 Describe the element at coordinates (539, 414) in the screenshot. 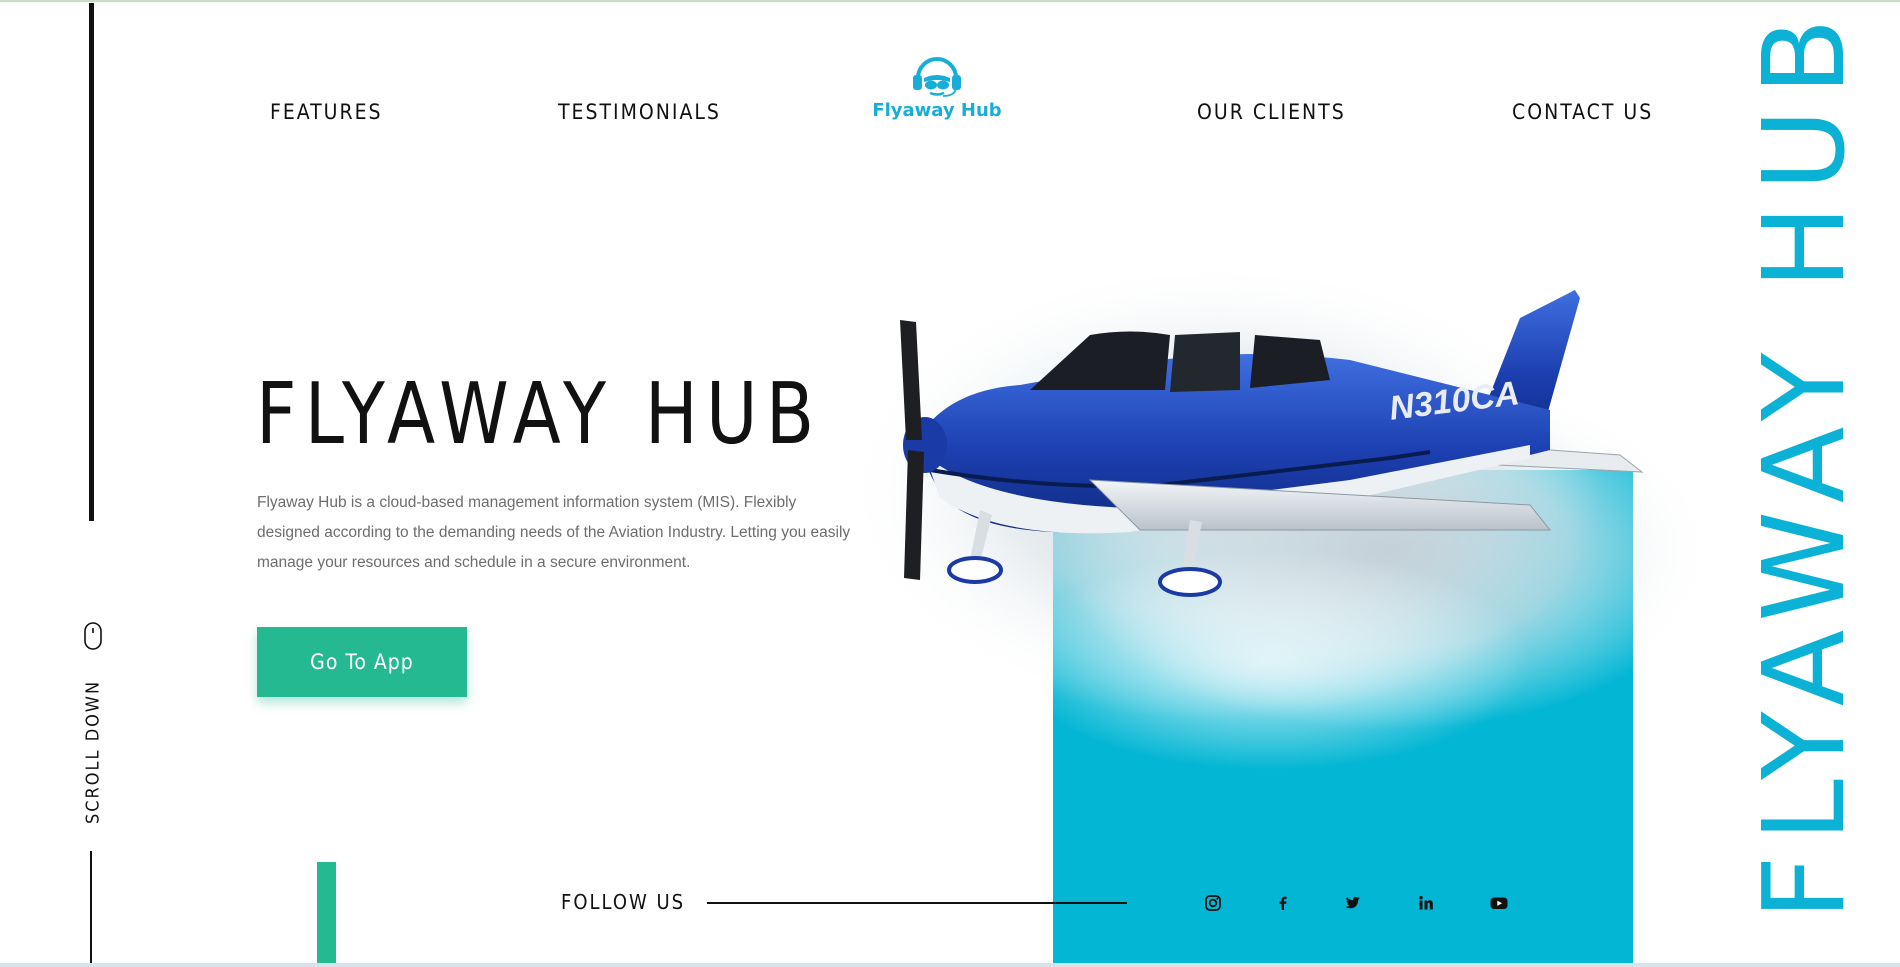

I see `hero-title: FLYAWAY HUB` at that location.